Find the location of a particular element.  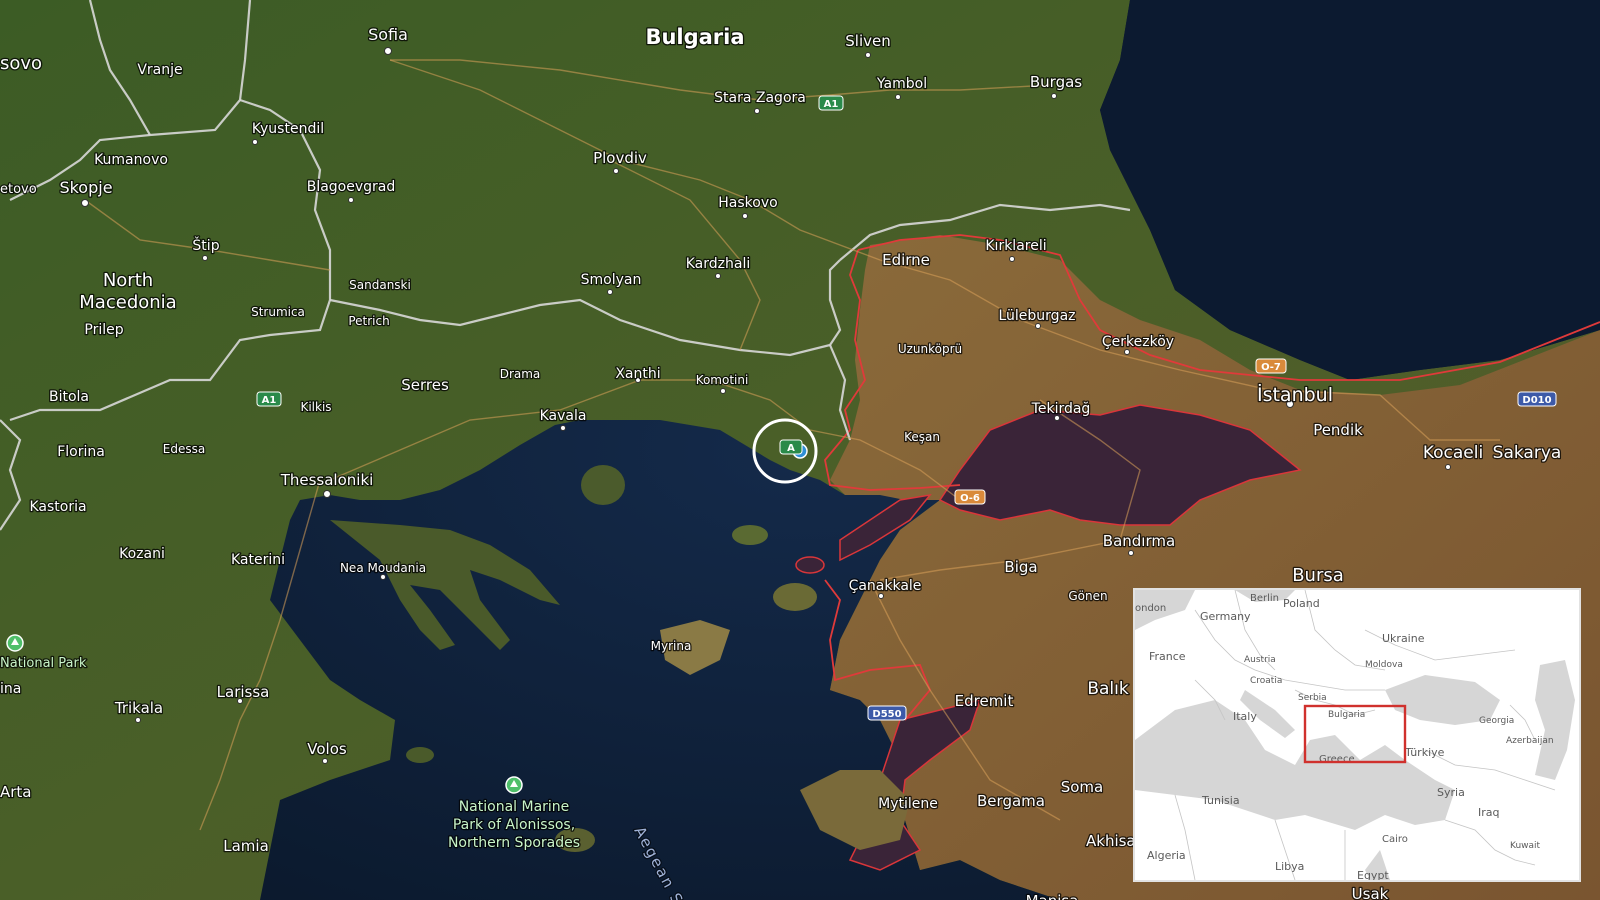

city-label-sandanski: Sandanski is located at coordinates (380, 285).